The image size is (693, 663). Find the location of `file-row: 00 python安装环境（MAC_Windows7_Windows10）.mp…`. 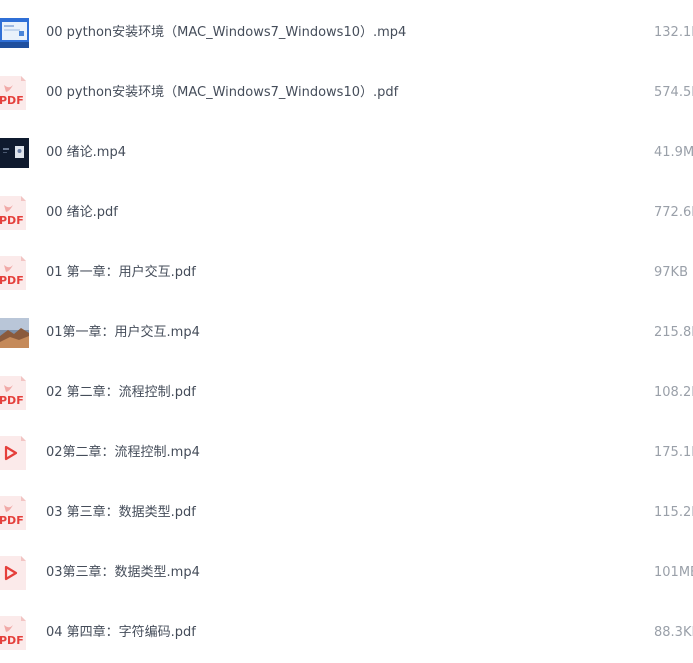

file-row: 00 python安装环境（MAC_Windows7_Windows10）.mp… is located at coordinates (346, 33).